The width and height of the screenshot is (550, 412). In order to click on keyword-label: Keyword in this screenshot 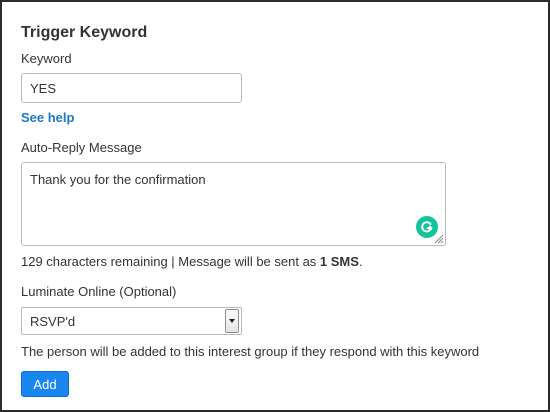, I will do `click(46, 58)`.